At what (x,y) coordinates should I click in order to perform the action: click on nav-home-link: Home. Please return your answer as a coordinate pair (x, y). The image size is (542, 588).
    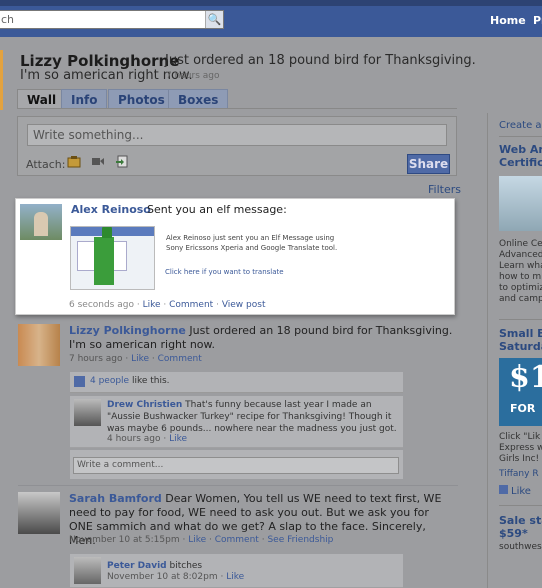
    Looking at the image, I should click on (508, 20).